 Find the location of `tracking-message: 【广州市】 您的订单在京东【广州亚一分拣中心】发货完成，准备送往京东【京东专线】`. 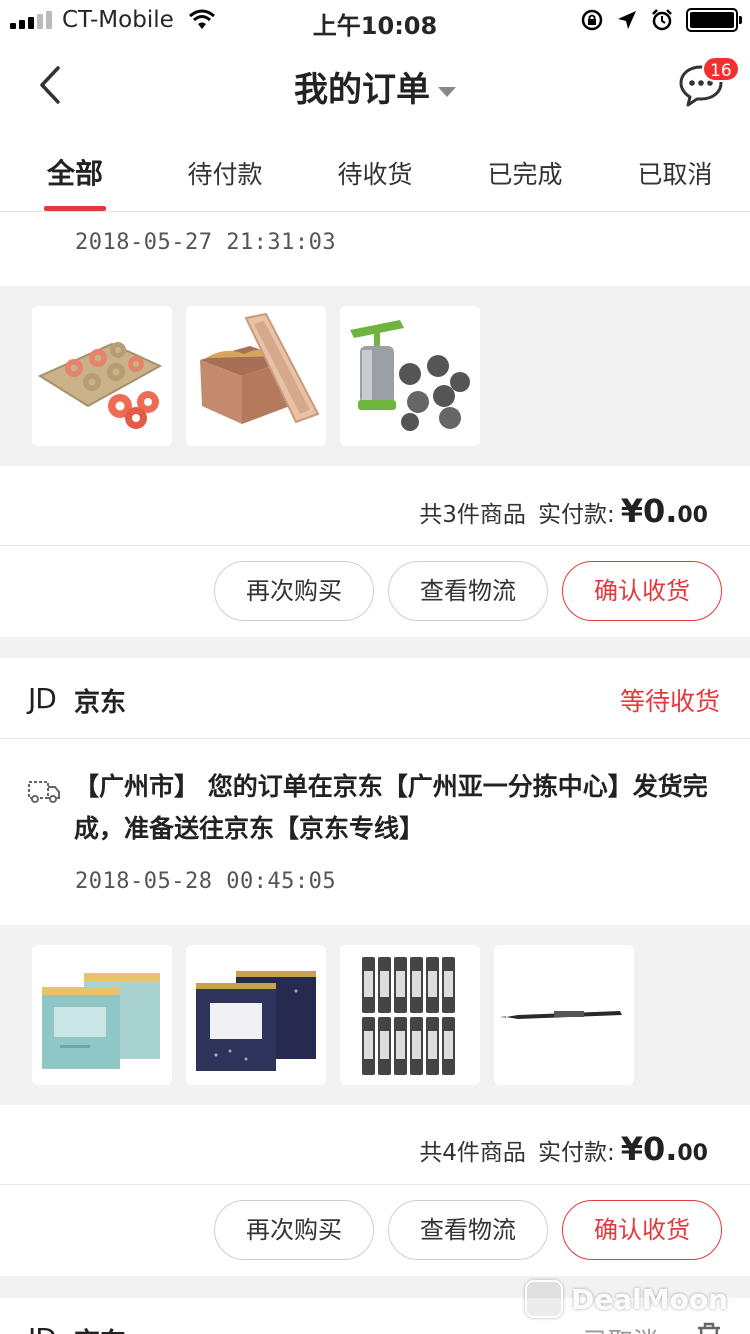

tracking-message: 【广州市】 您的订单在京东【广州亚一分拣中心】发货完成，准备送往京东【京东专线】 is located at coordinates (394, 808).